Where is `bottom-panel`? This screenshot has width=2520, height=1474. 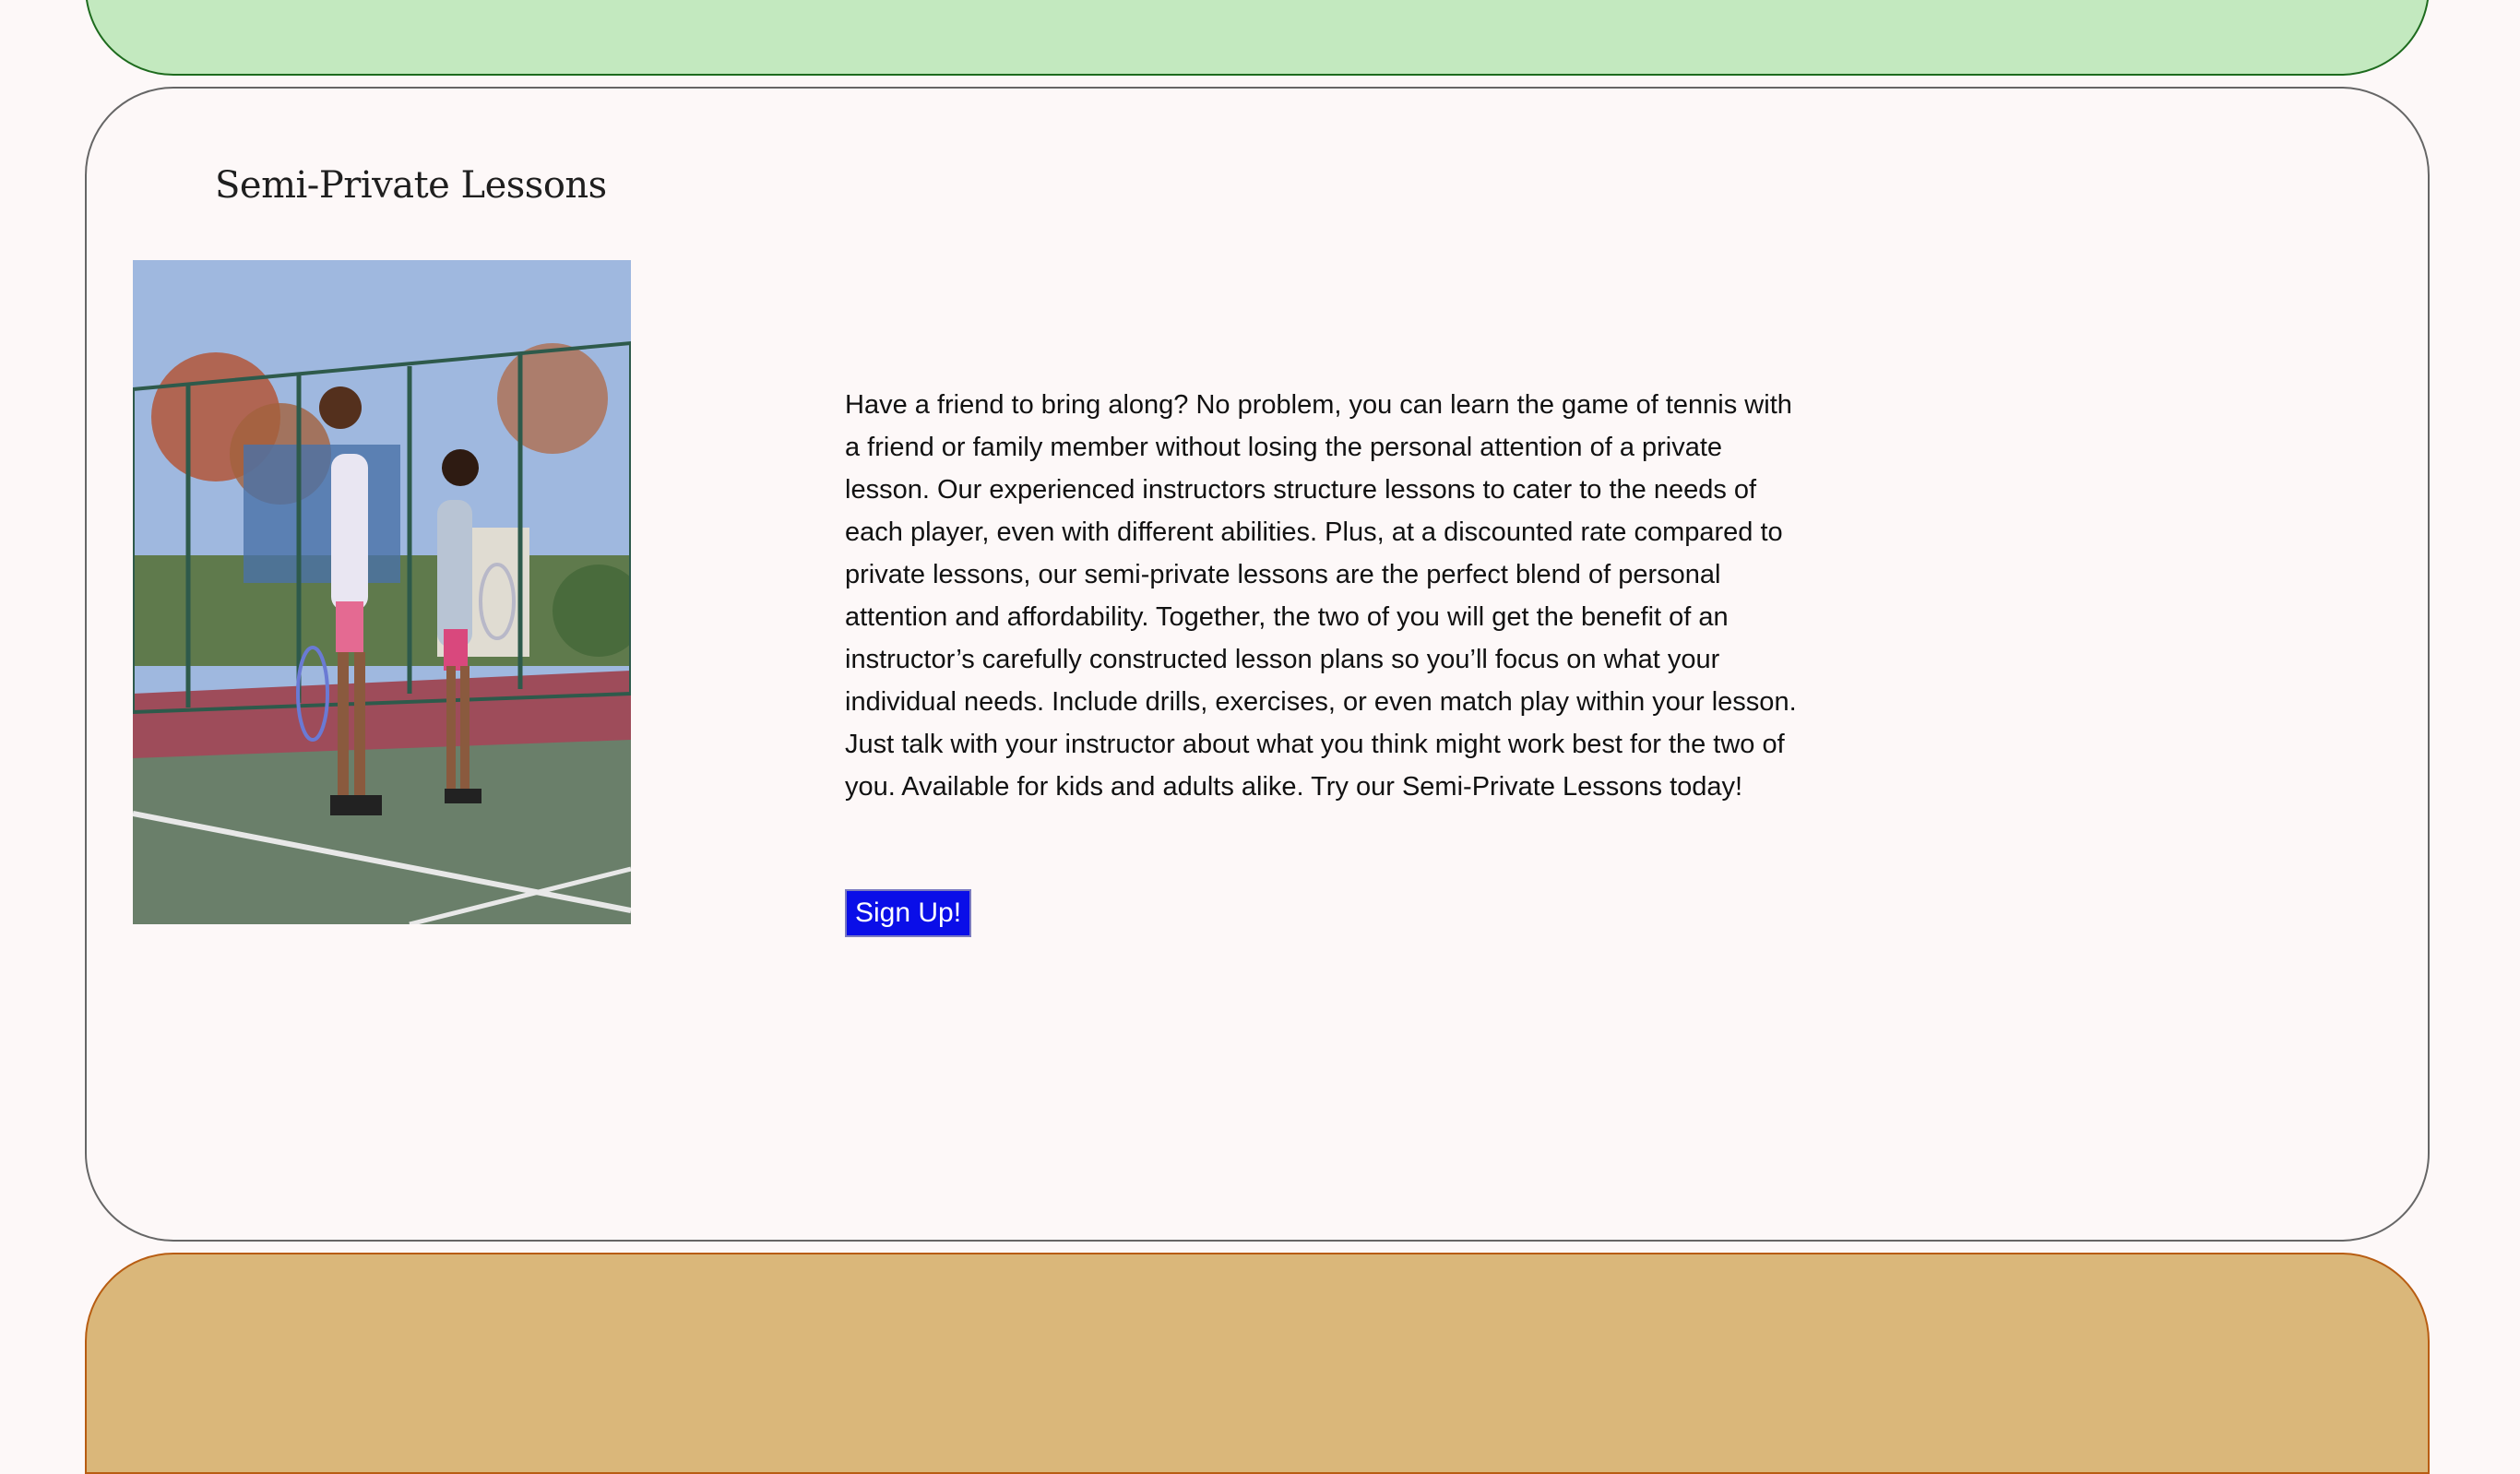
bottom-panel is located at coordinates (1257, 1364).